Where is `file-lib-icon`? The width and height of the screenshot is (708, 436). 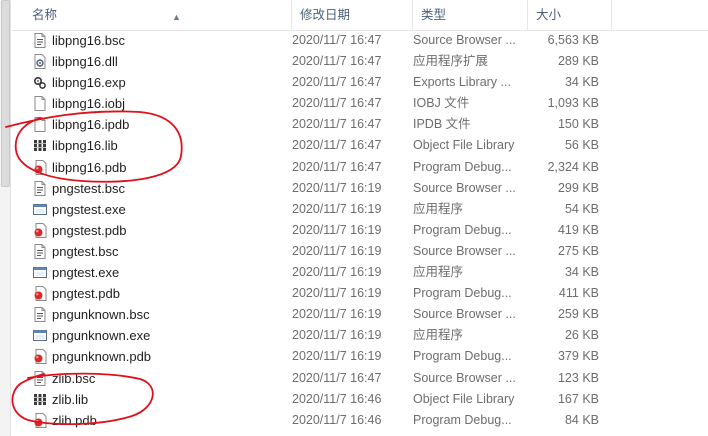
file-lib-icon is located at coordinates (40, 399).